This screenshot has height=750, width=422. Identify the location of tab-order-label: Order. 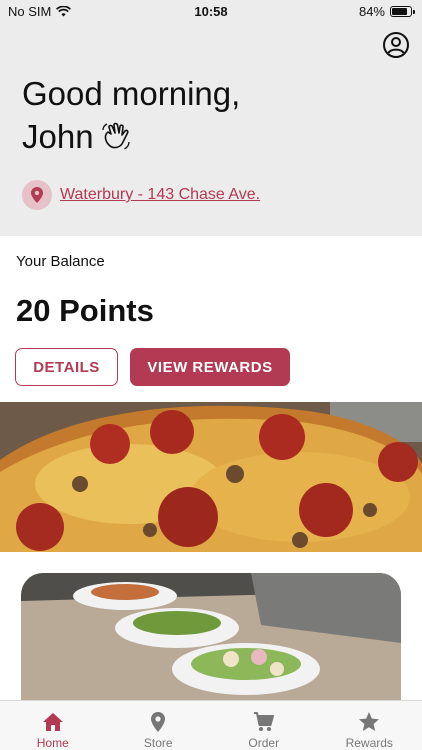
(264, 743).